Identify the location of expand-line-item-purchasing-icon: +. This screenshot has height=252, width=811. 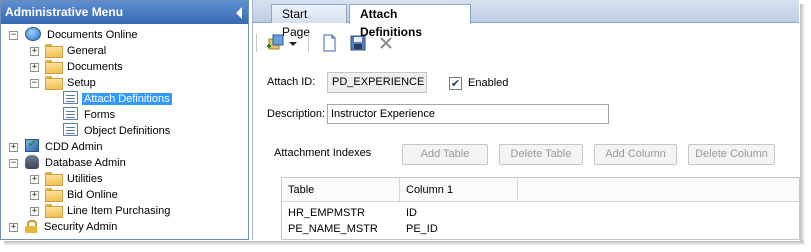
(34, 211).